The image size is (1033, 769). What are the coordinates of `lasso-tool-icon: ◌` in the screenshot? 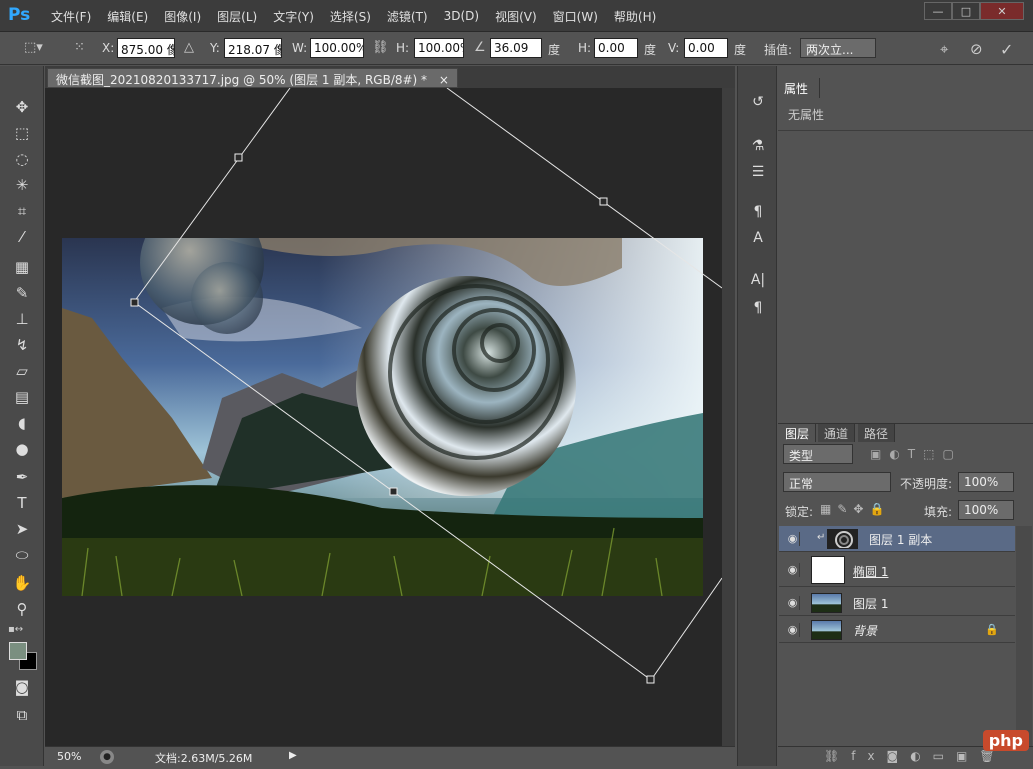 It's located at (22, 159).